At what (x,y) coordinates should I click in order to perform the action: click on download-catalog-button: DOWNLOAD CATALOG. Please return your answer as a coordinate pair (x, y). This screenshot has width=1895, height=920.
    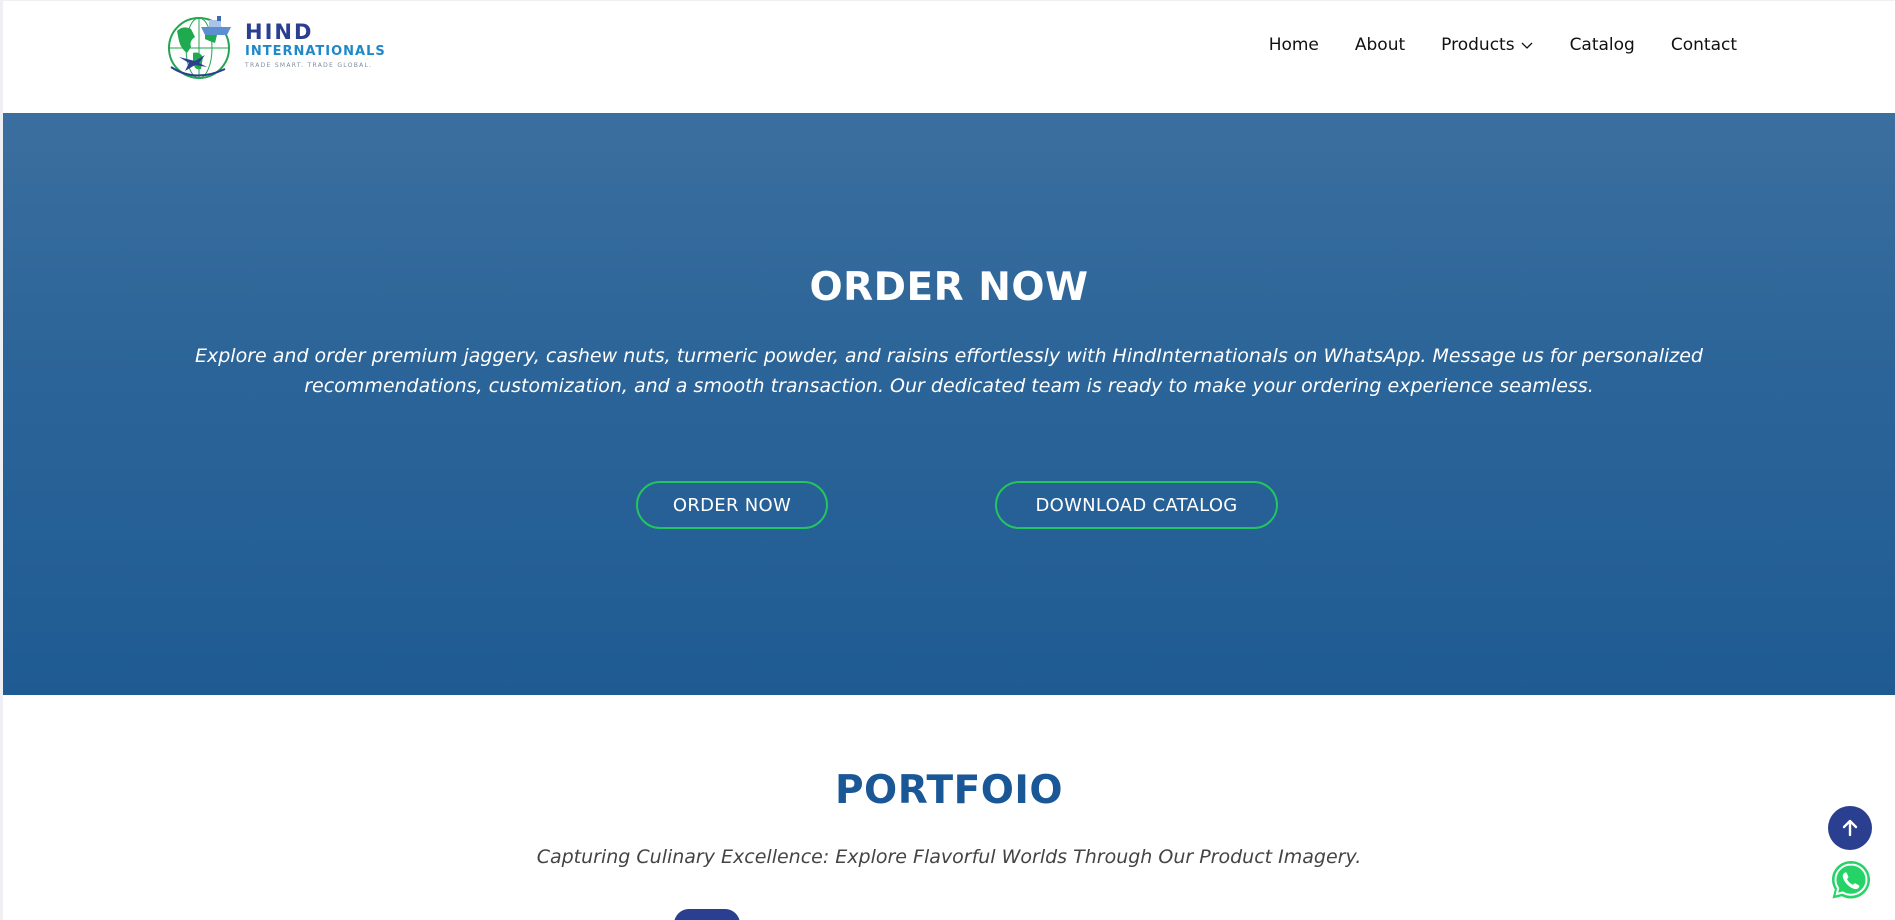
    Looking at the image, I should click on (1136, 505).